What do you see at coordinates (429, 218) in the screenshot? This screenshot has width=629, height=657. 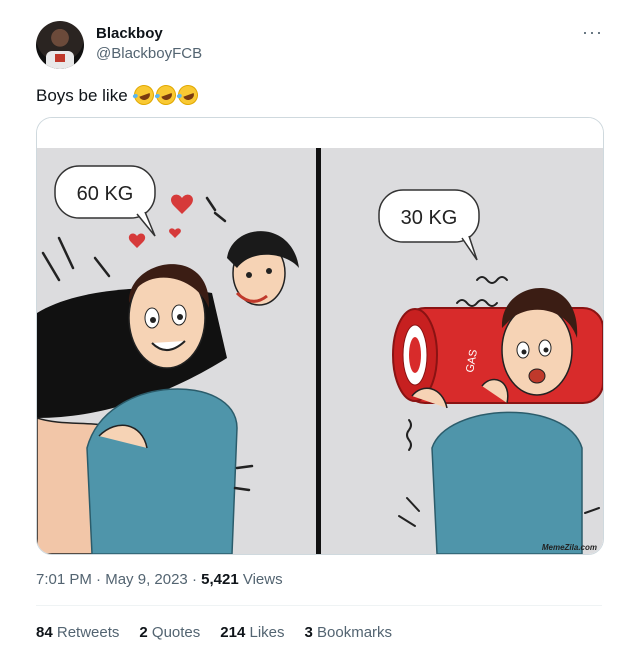 I see `bubble-text-right: 30 KG` at bounding box center [429, 218].